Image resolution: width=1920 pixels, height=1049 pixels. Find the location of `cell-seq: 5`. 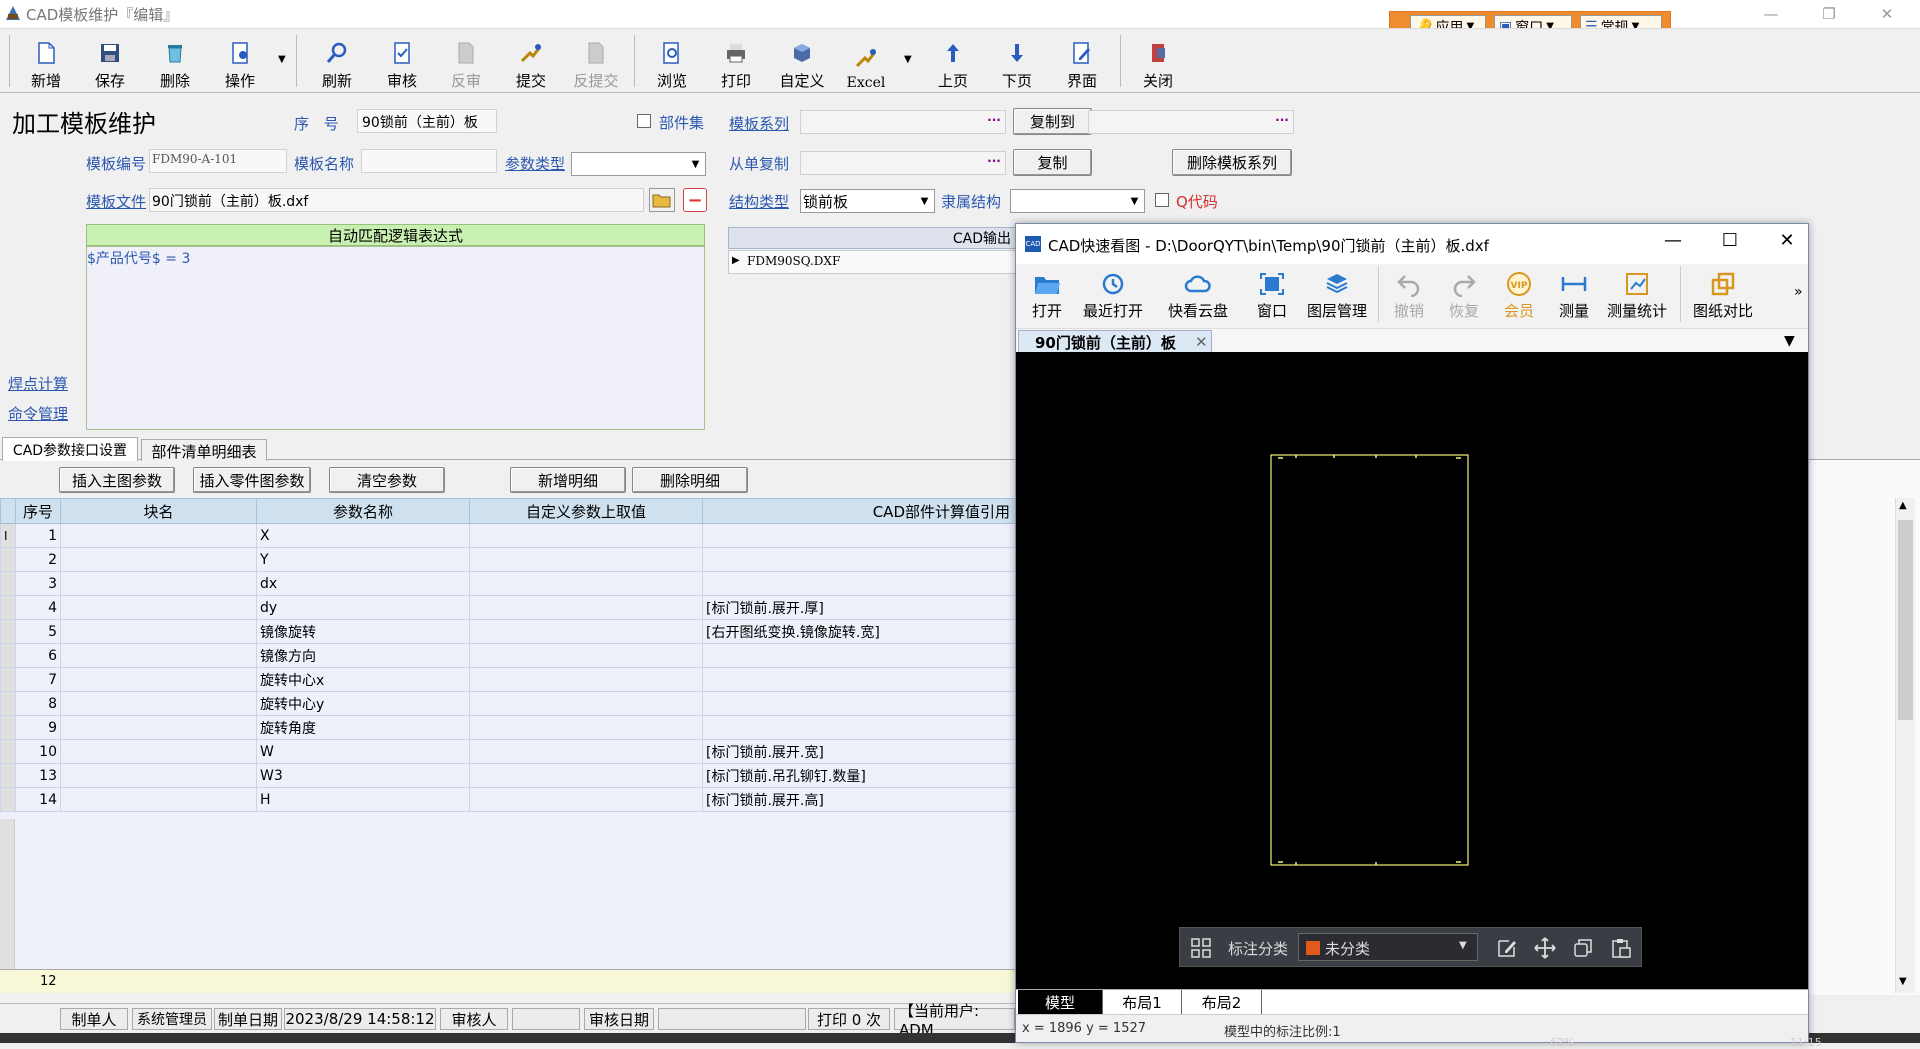

cell-seq: 5 is located at coordinates (38, 631).